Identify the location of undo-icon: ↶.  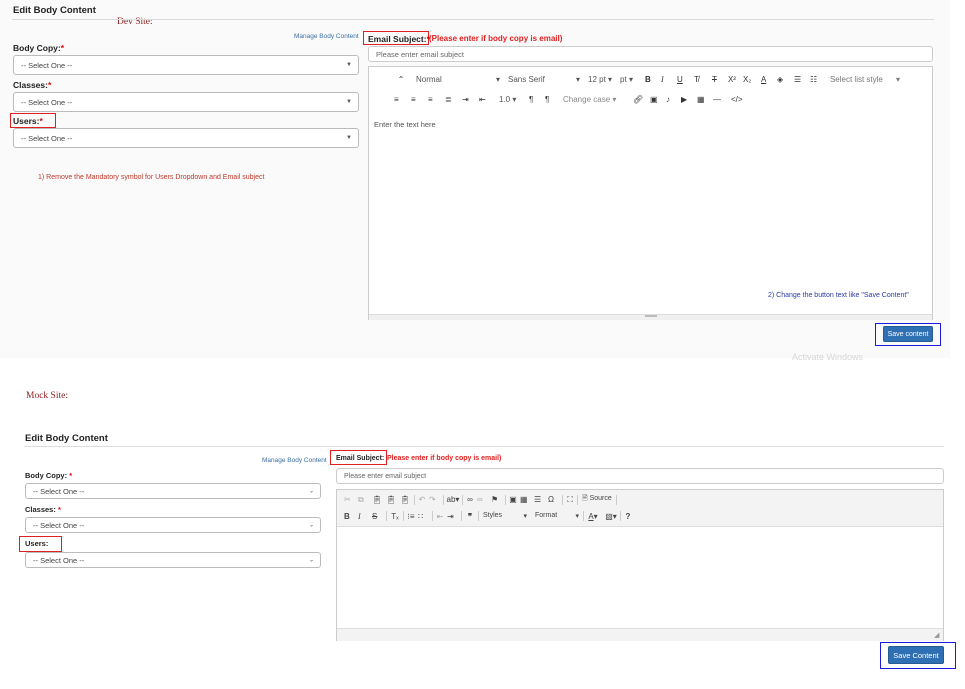
(422, 499).